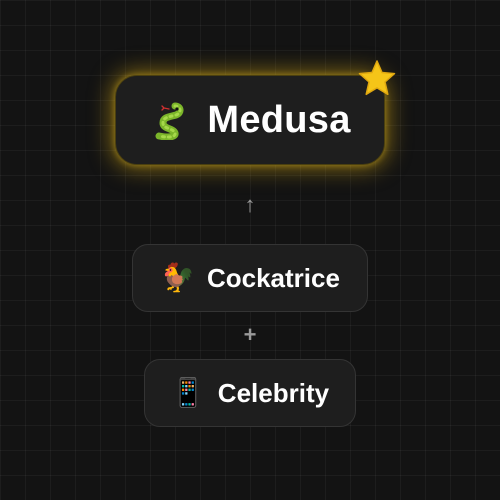 The image size is (500, 500). Describe the element at coordinates (169, 121) in the screenshot. I see `snake-icon` at that location.